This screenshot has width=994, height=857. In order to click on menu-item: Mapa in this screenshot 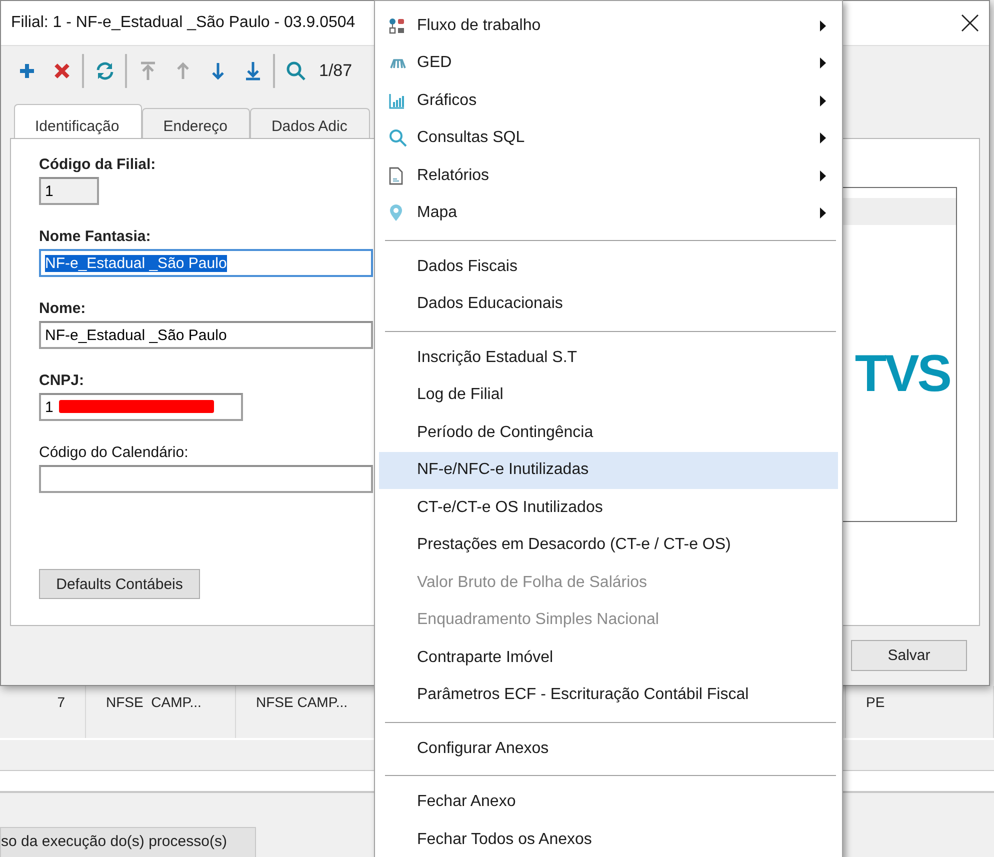, I will do `click(608, 213)`.